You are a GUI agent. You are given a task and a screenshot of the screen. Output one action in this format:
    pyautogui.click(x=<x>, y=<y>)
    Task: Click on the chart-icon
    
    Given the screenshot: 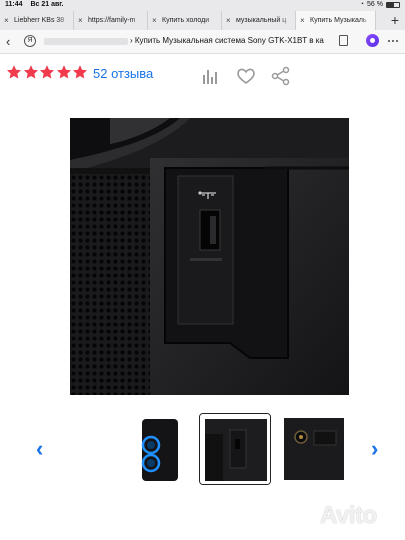 What is the action you would take?
    pyautogui.click(x=210, y=76)
    